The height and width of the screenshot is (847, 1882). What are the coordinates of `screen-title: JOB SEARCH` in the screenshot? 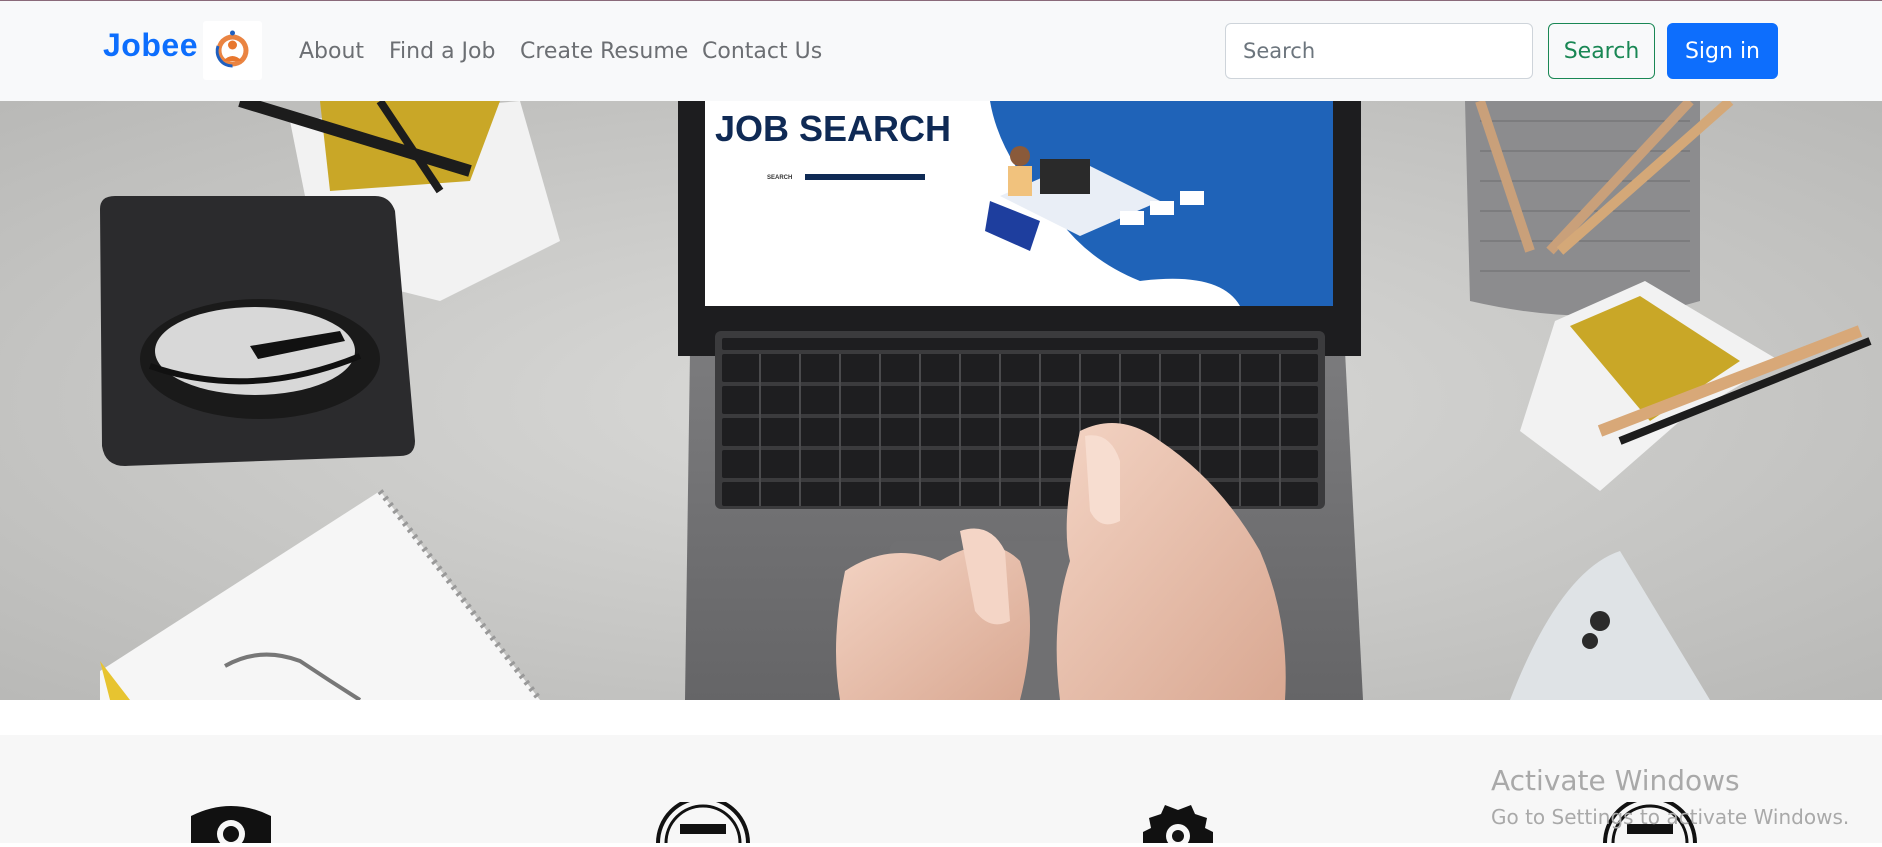 It's located at (833, 128).